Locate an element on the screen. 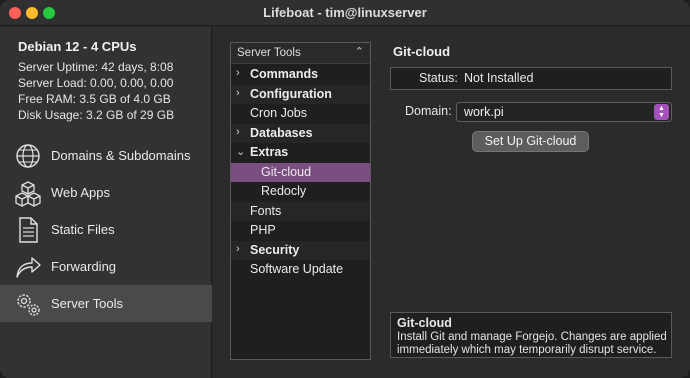 Image resolution: width=690 pixels, height=378 pixels. sidebar-item-label: Static Files is located at coordinates (83, 229).